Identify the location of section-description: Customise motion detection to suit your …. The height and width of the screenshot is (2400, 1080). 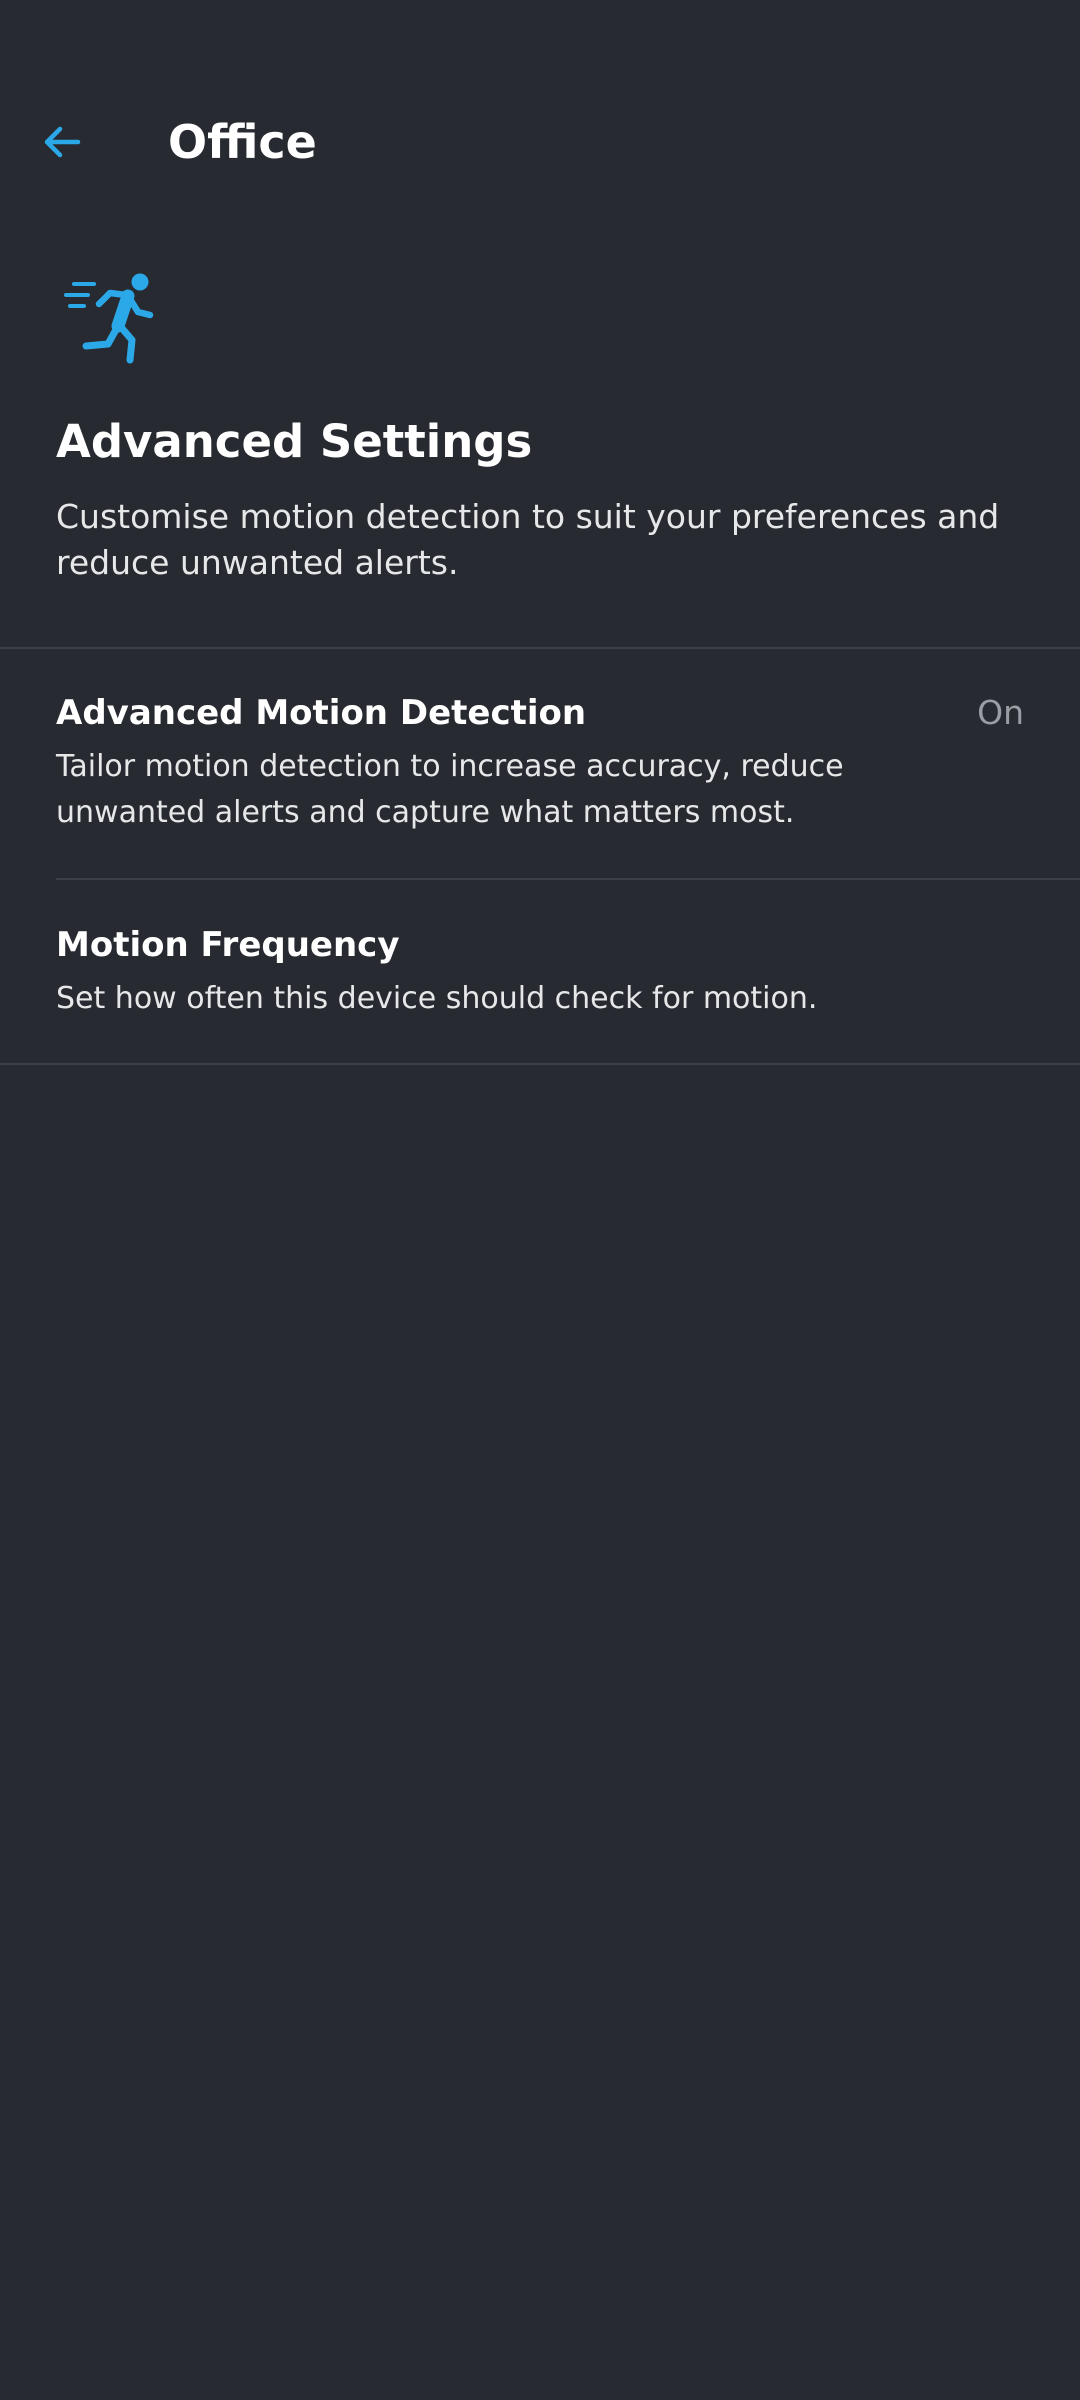
(528, 539).